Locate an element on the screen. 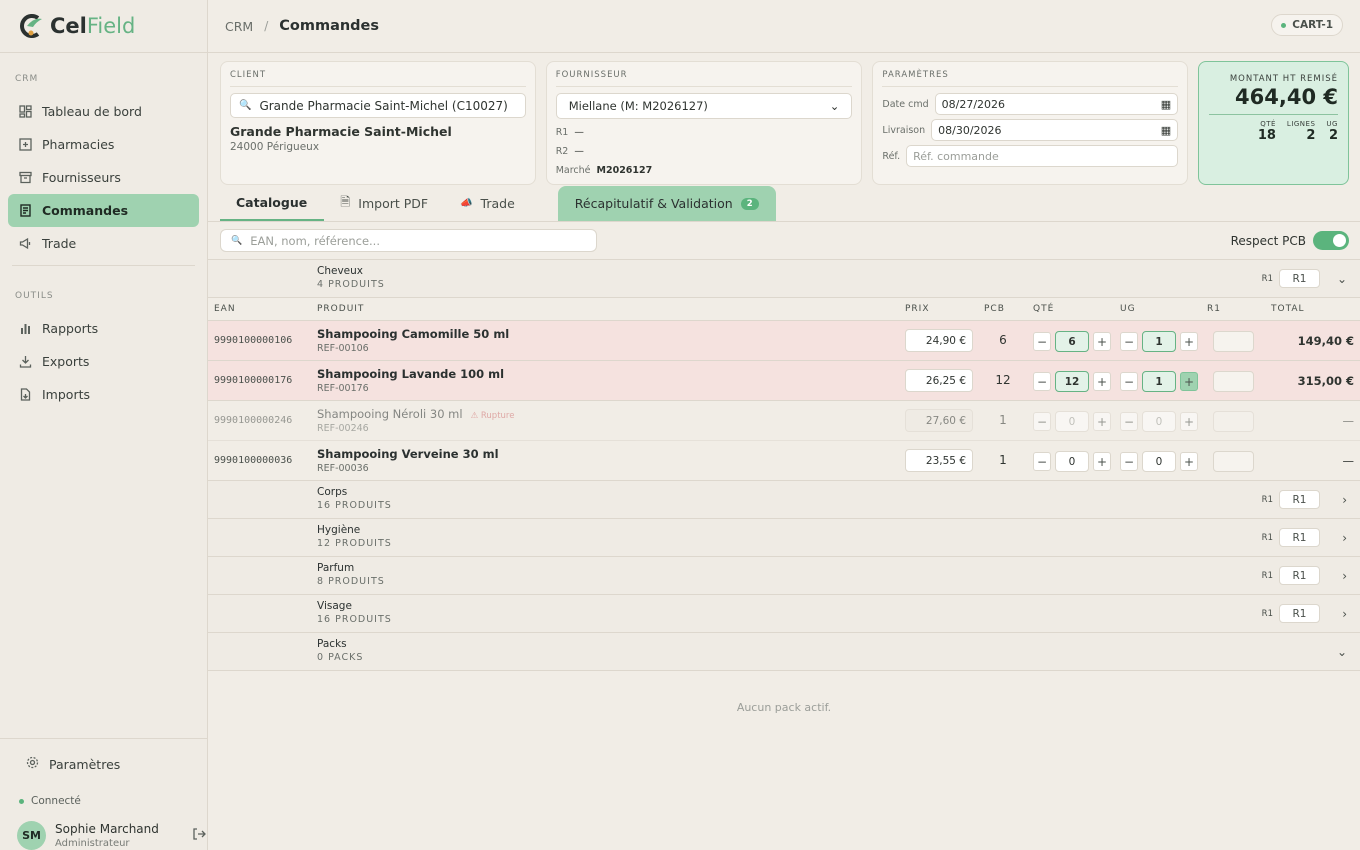 The width and height of the screenshot is (1360, 850). stat-lines-value: 2 is located at coordinates (1311, 135).